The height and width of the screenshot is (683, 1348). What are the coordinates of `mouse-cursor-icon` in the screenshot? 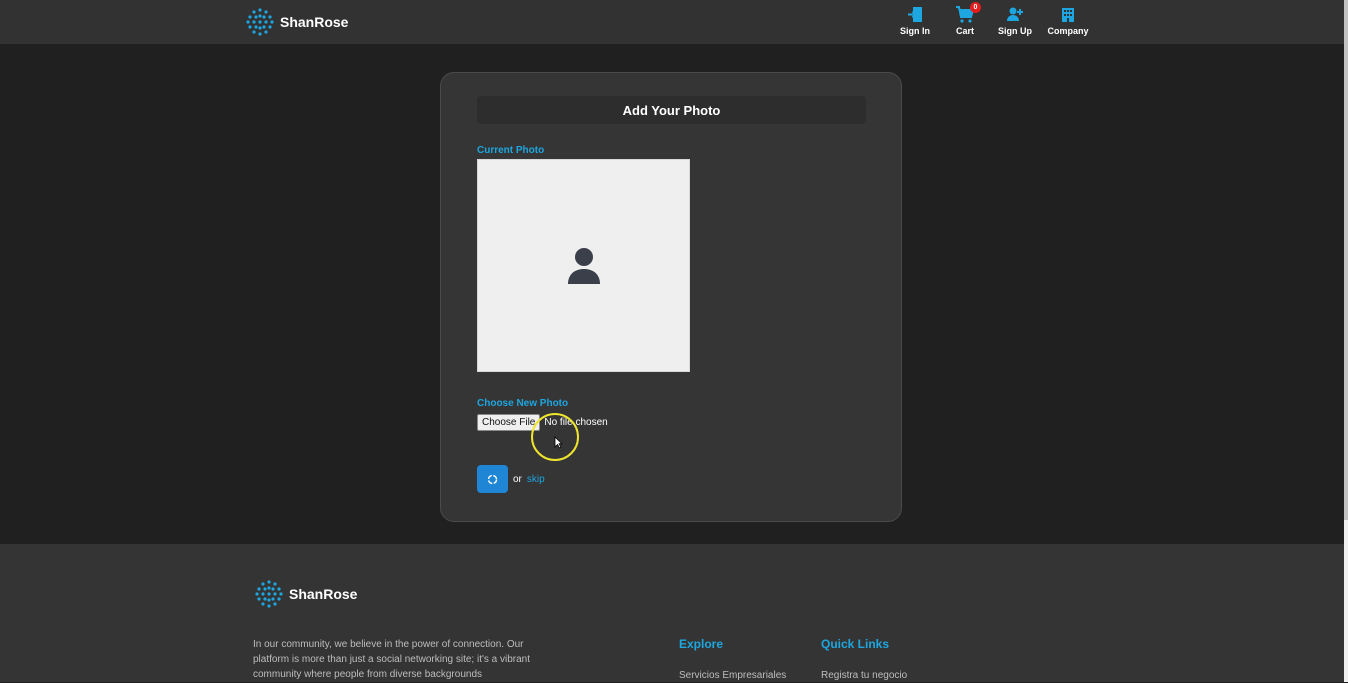 It's located at (558, 442).